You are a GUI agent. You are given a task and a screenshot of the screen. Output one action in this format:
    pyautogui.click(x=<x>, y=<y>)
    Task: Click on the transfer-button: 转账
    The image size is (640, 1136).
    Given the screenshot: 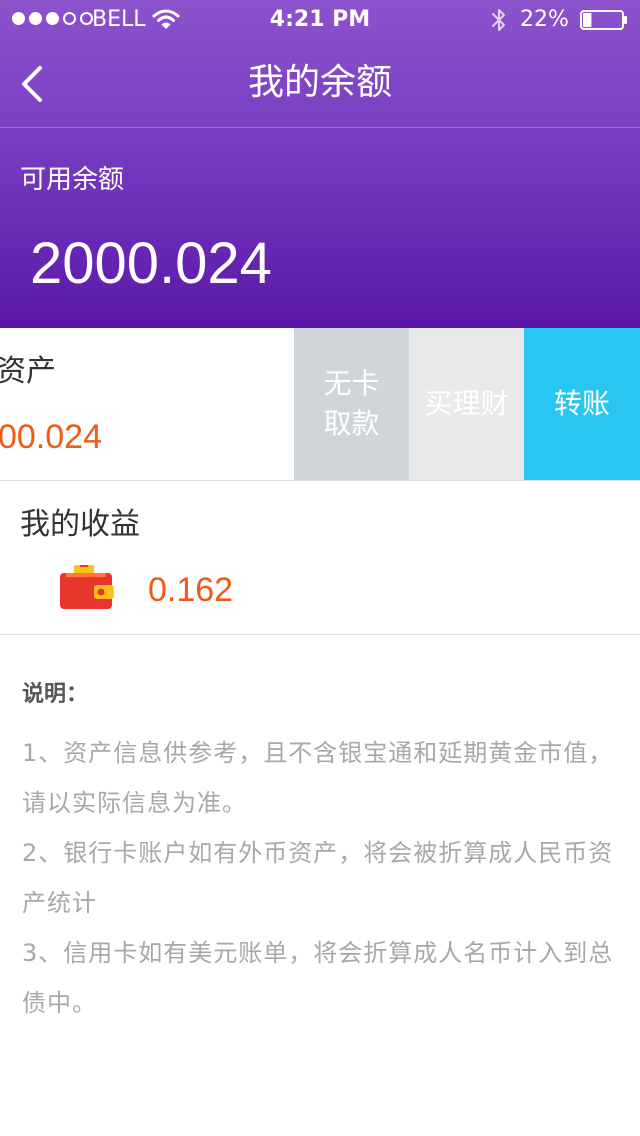 What is the action you would take?
    pyautogui.click(x=582, y=404)
    